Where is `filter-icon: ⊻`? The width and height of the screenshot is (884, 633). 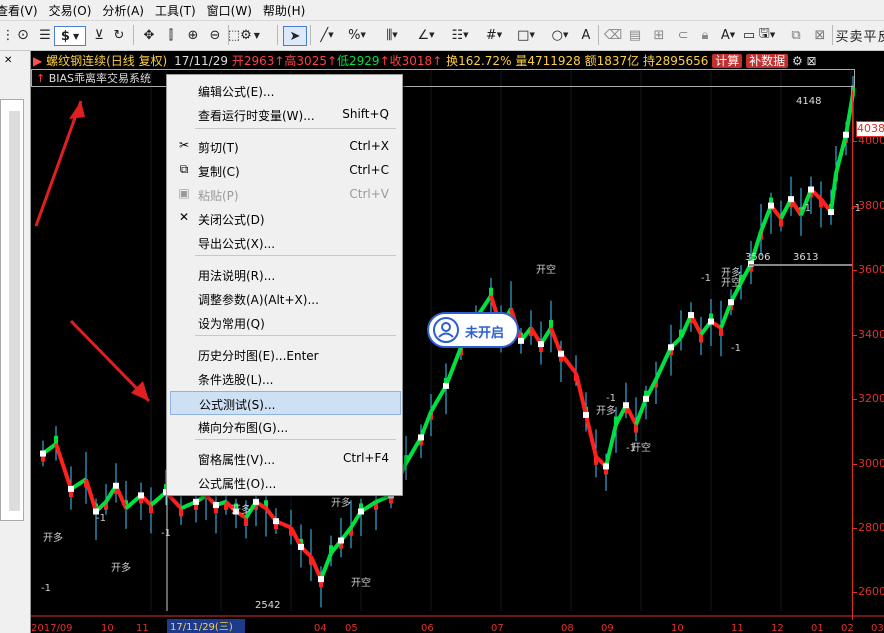
filter-icon: ⊻ is located at coordinates (99, 35).